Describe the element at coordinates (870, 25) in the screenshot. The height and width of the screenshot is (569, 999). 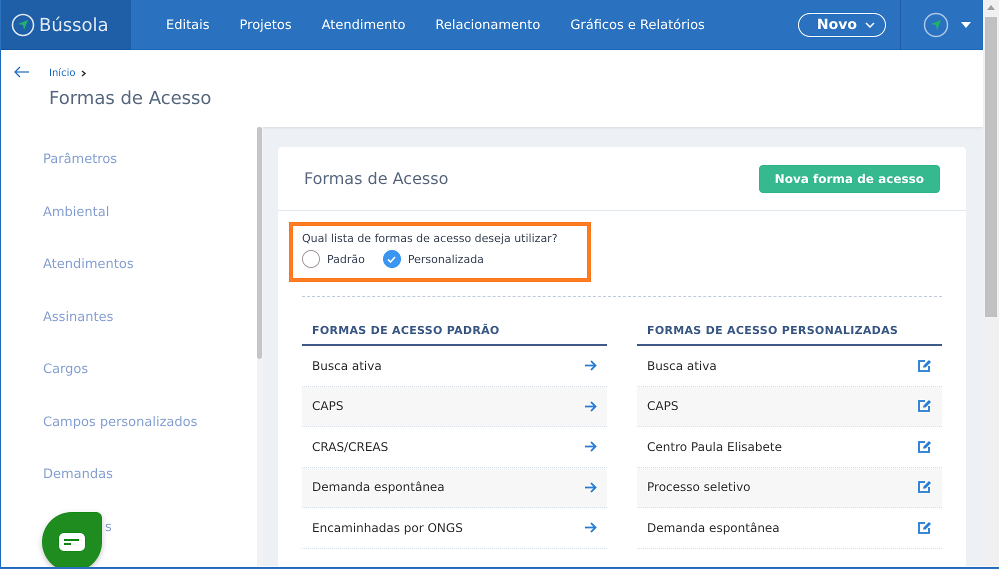
I see `chevron-down-icon` at that location.